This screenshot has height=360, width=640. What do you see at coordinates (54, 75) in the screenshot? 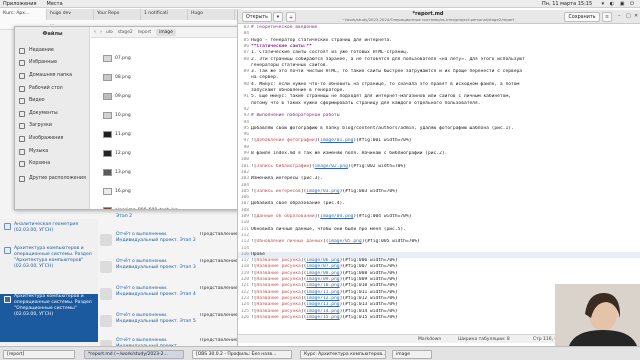
I see `sidebar-item-home: Домашняя папка` at bounding box center [54, 75].